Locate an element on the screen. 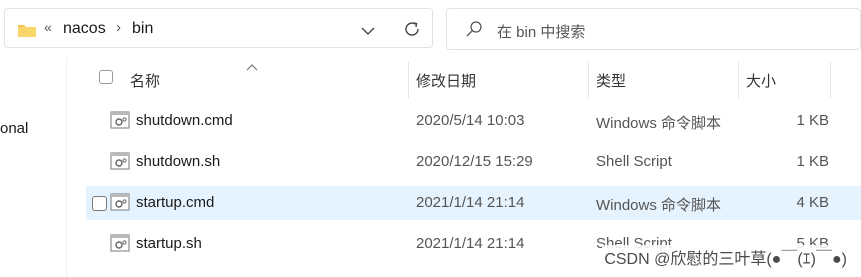 This screenshot has width=861, height=277. file-date: 2020/12/15 15:29 is located at coordinates (474, 161).